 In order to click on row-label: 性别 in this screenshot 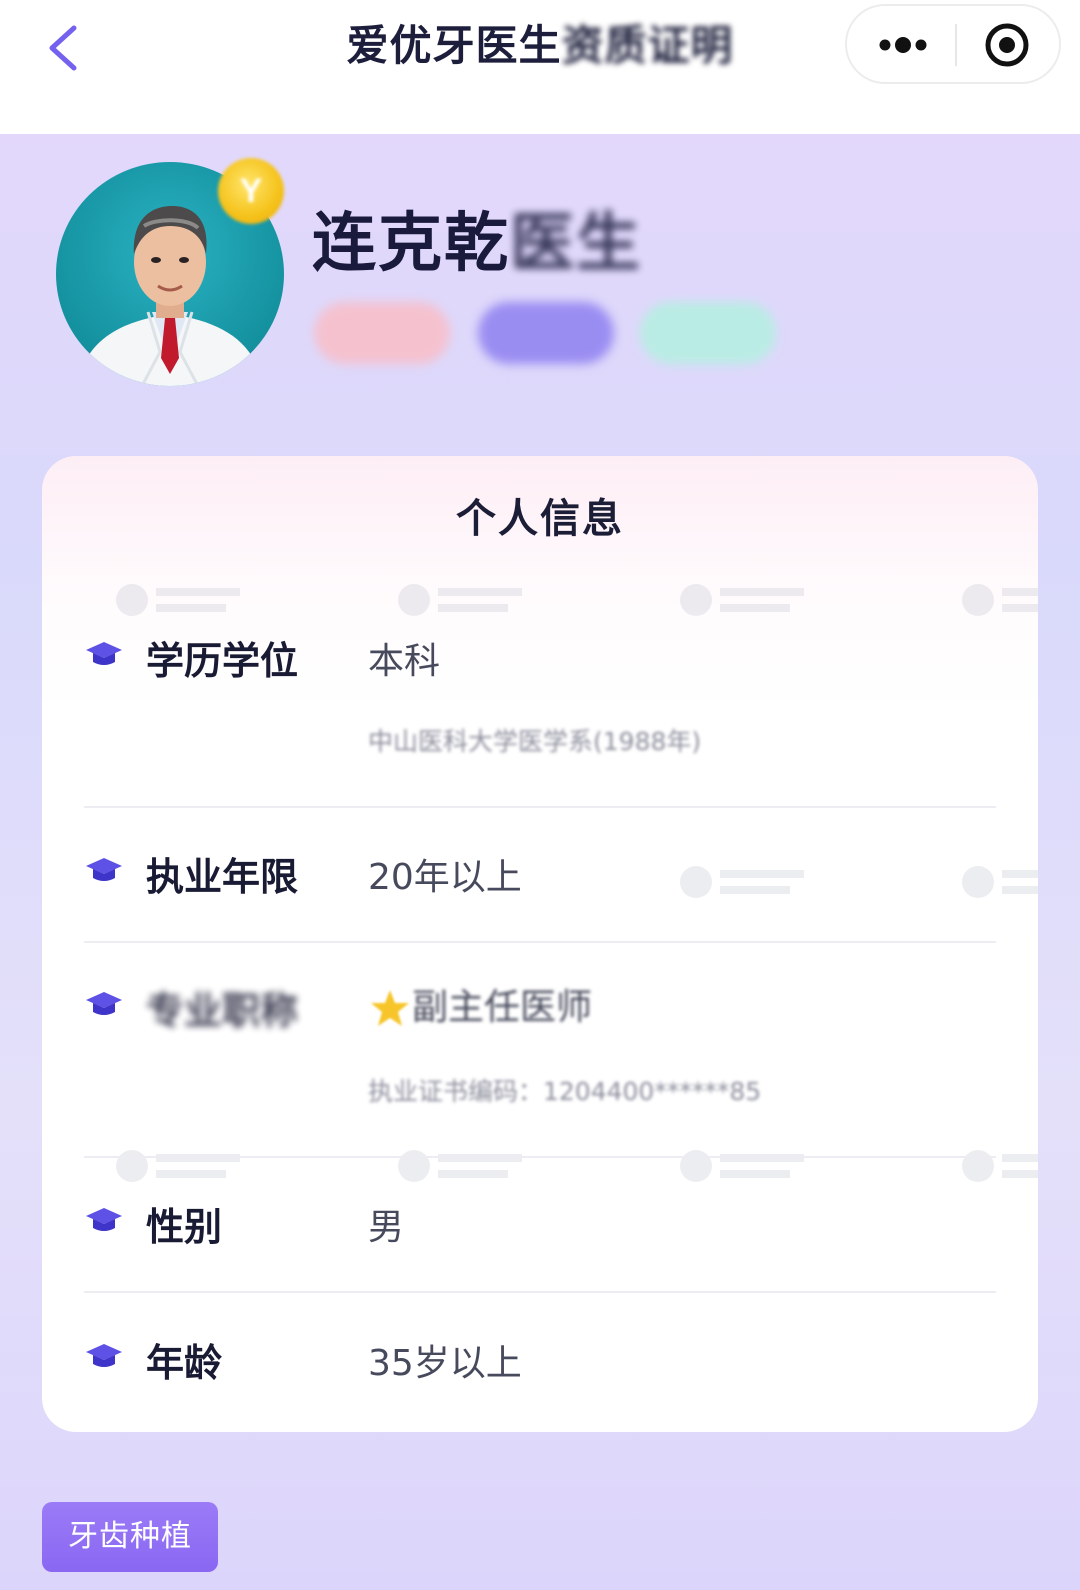, I will do `click(184, 1227)`.